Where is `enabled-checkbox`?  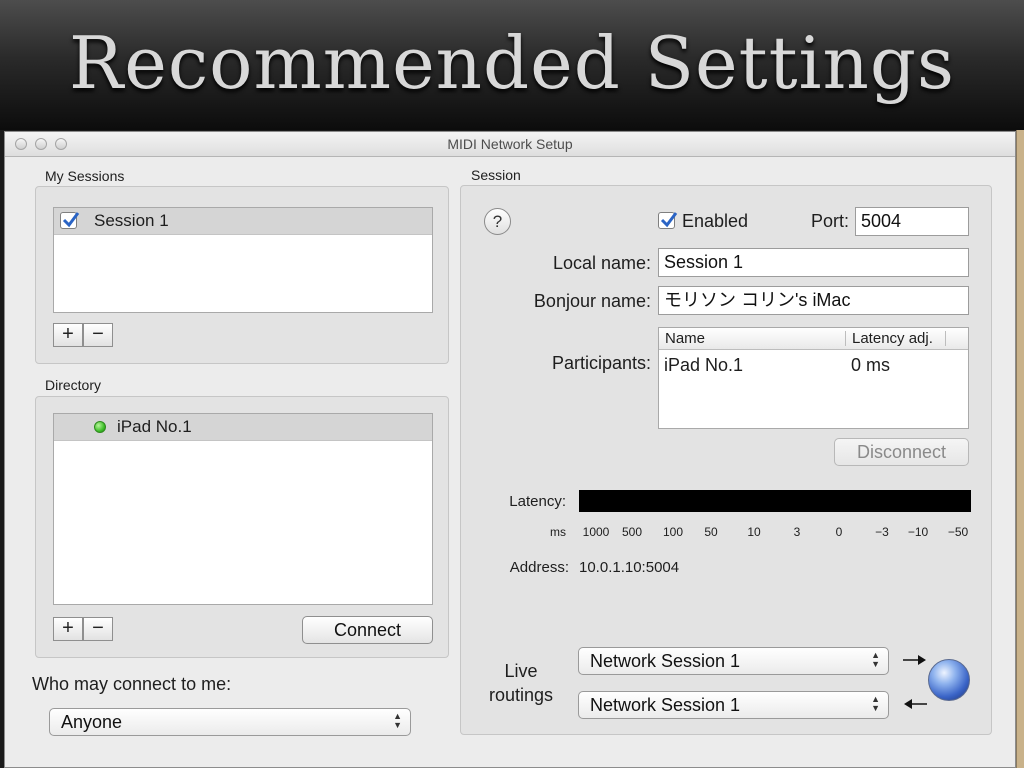 enabled-checkbox is located at coordinates (668, 220).